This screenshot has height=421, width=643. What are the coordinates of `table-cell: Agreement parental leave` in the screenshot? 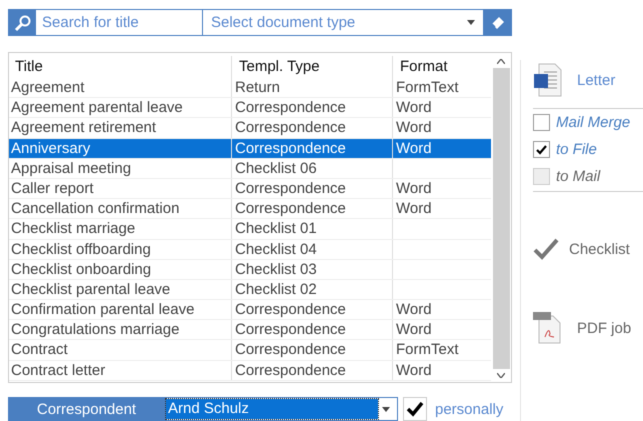 It's located at (97, 107).